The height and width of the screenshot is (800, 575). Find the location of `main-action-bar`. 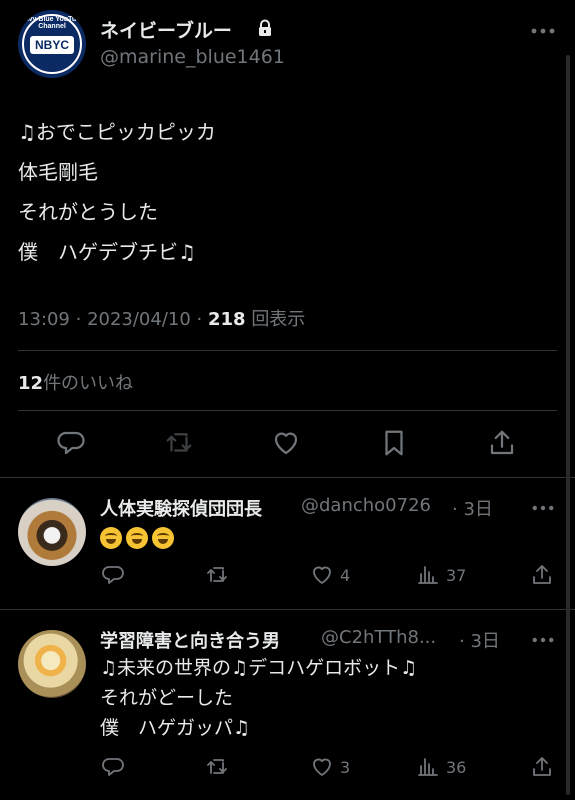

main-action-bar is located at coordinates (287, 445).